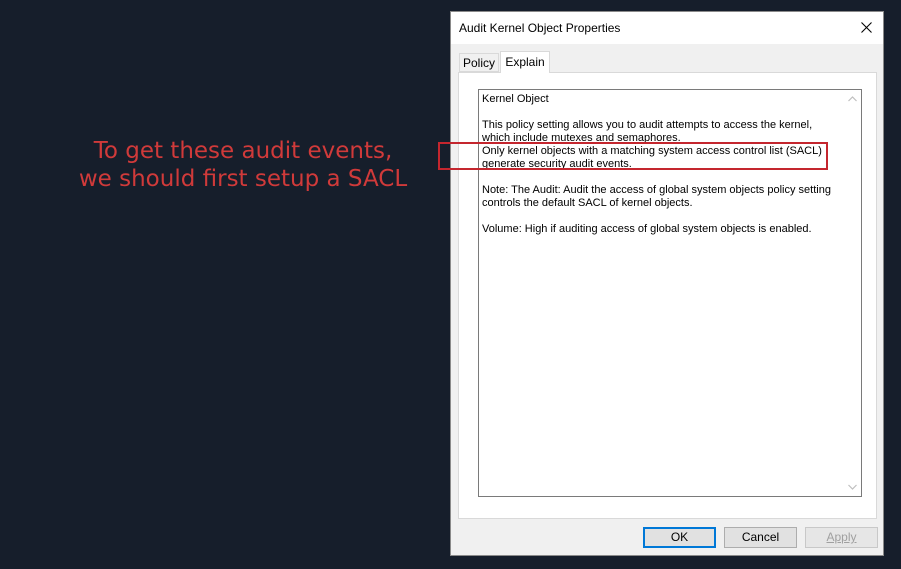  What do you see at coordinates (479, 62) in the screenshot?
I see `tab-policy: Policy` at bounding box center [479, 62].